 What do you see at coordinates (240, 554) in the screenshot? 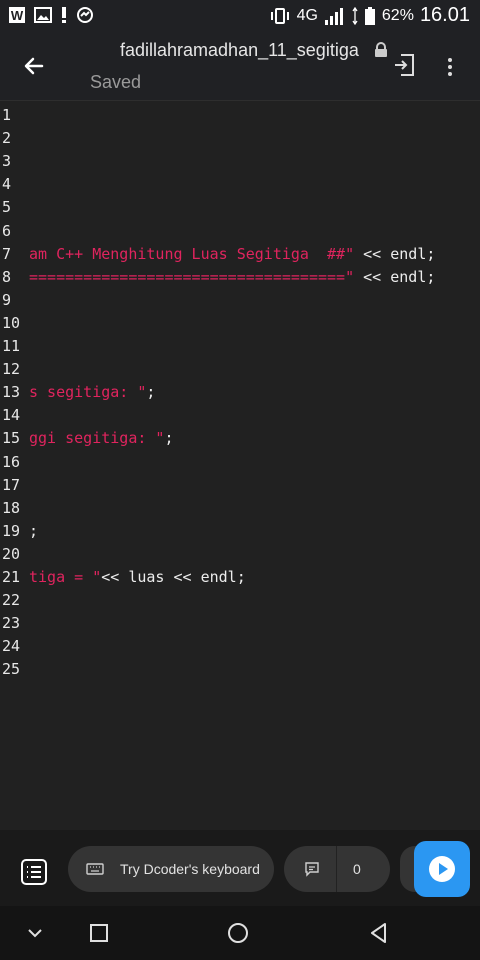
I see `code-line: 20` at bounding box center [240, 554].